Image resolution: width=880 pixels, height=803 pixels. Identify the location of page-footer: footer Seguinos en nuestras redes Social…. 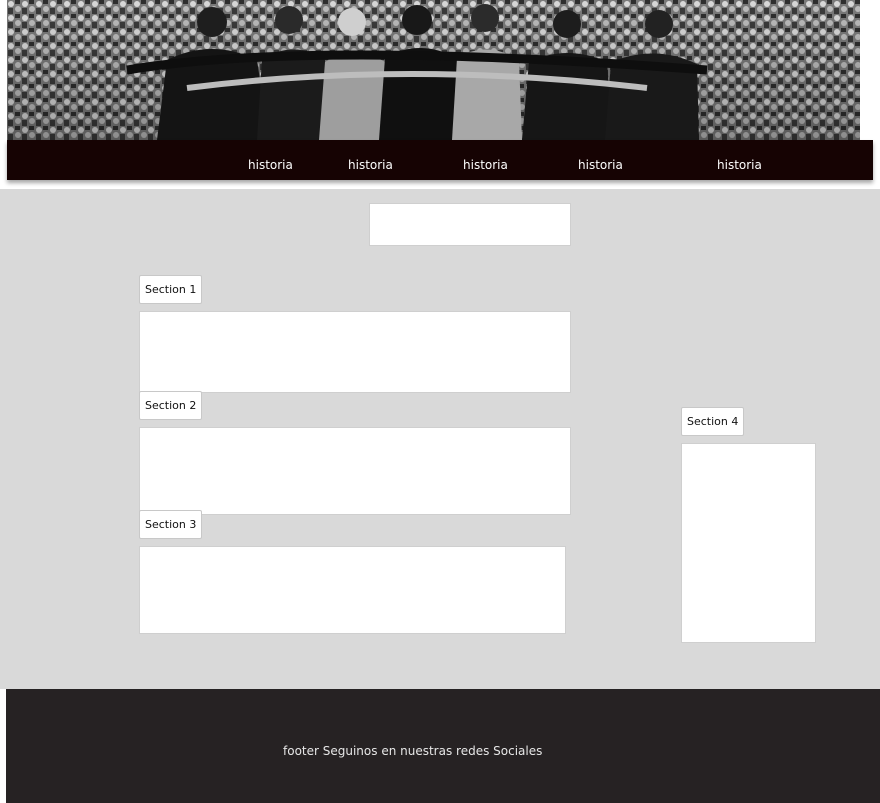
(443, 746).